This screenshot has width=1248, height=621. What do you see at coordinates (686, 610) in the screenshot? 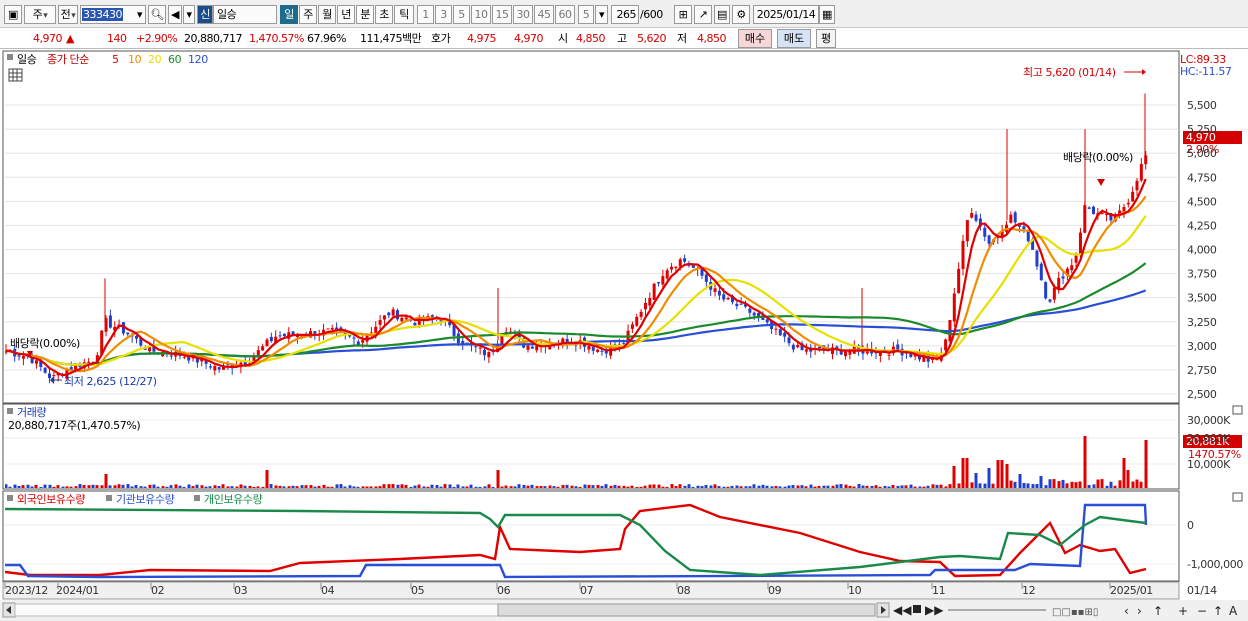
I see `scroll-thumb` at bounding box center [686, 610].